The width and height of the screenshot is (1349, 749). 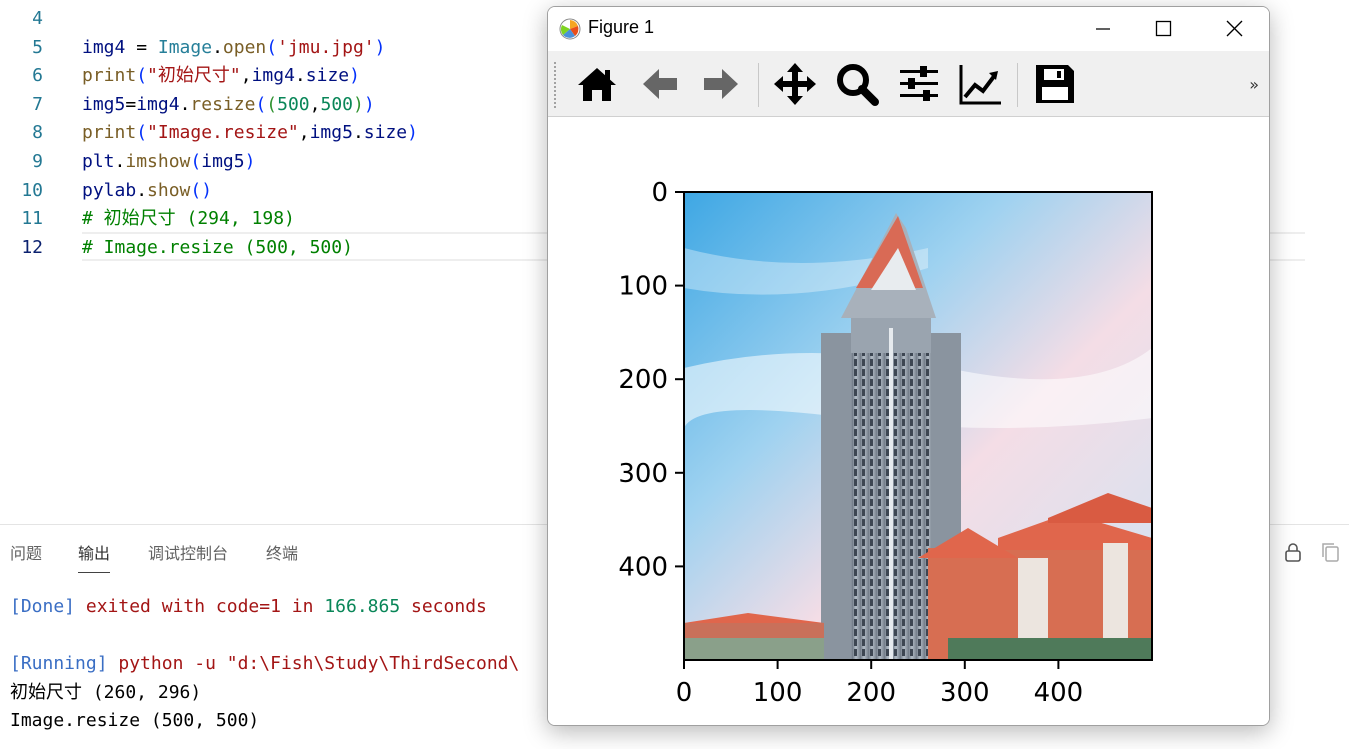 I want to click on y-tick-label: 100, so click(x=643, y=287).